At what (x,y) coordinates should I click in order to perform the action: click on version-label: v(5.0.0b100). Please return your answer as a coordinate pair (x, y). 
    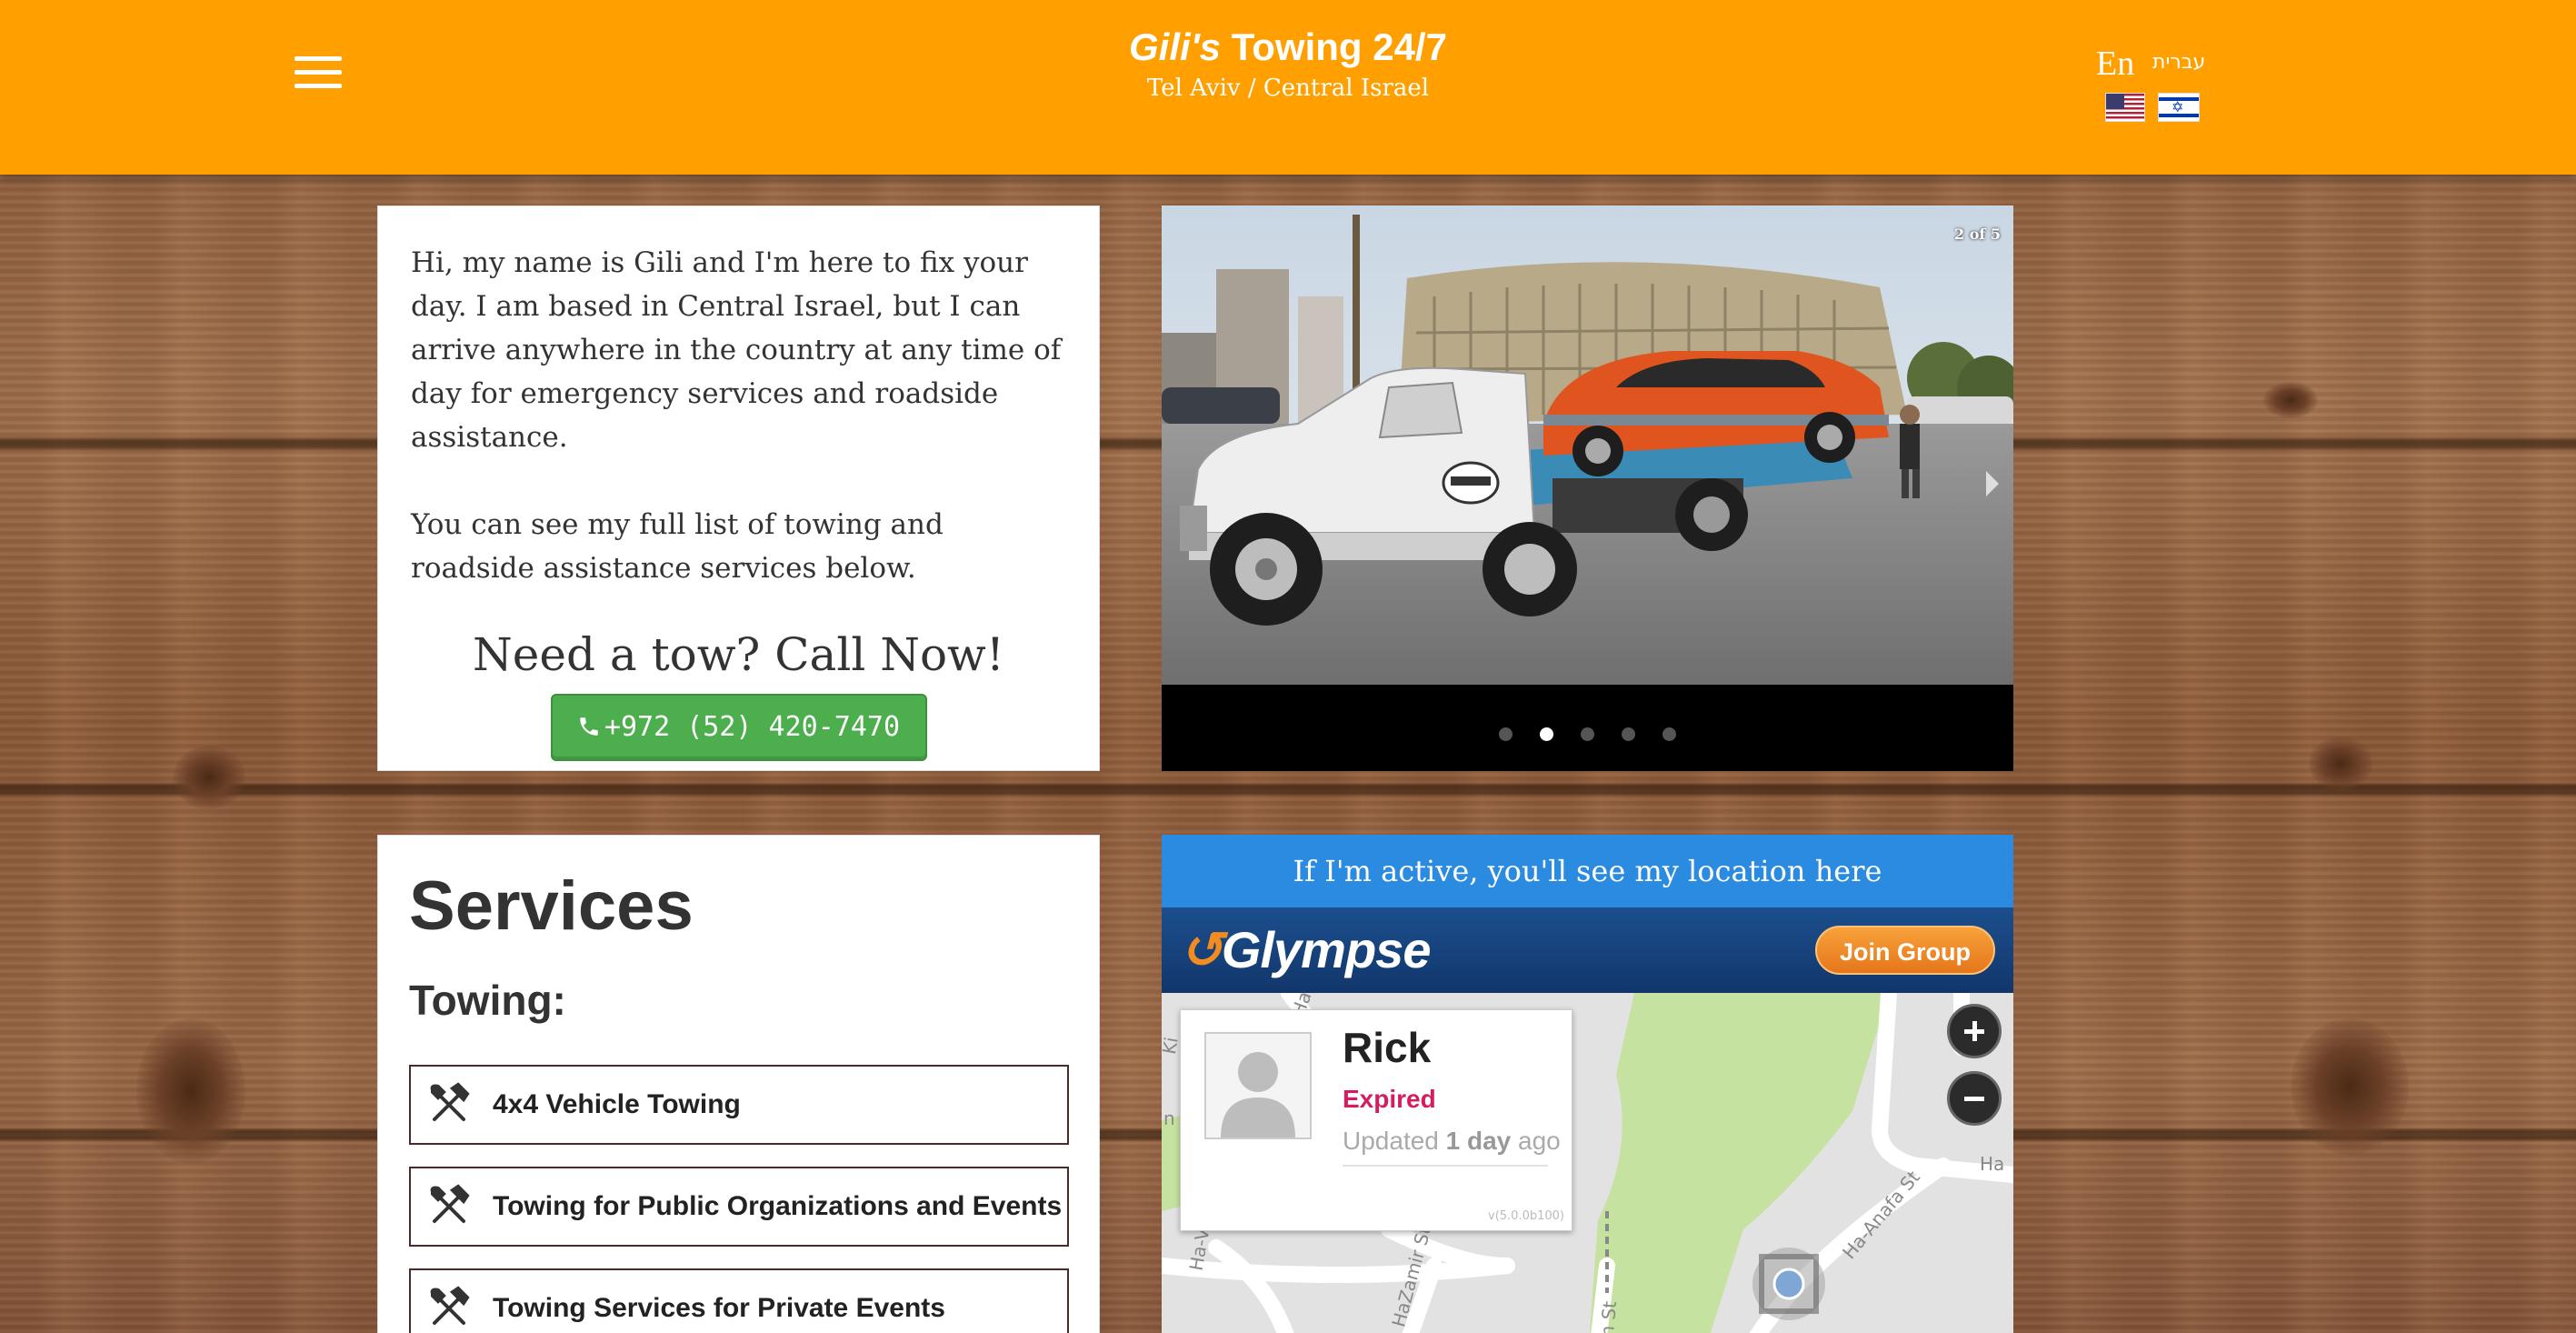
    Looking at the image, I should click on (1526, 1216).